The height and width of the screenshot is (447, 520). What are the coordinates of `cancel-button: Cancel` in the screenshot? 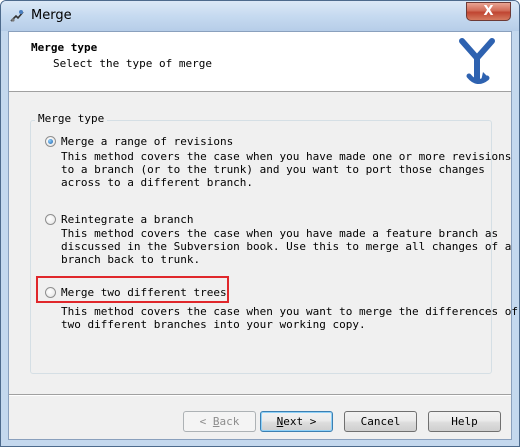 It's located at (380, 421).